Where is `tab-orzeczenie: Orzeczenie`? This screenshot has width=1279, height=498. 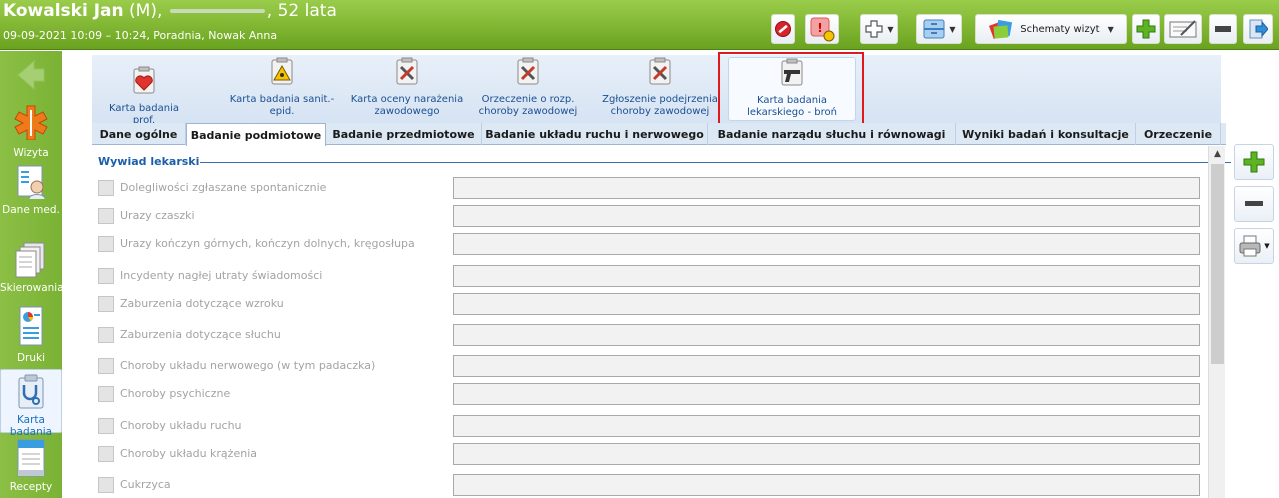
tab-orzeczenie: Orzeczenie is located at coordinates (1178, 134).